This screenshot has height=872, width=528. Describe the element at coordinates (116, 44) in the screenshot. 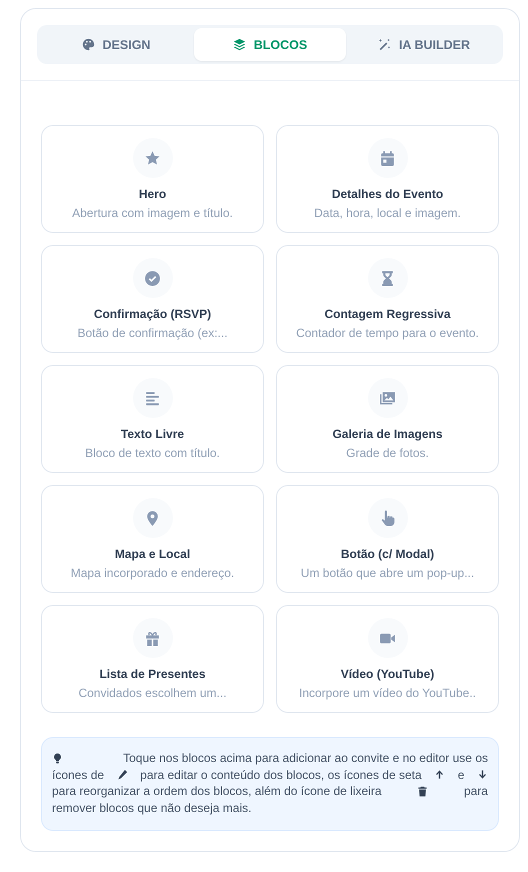

I see `tab: DESIGN` at that location.